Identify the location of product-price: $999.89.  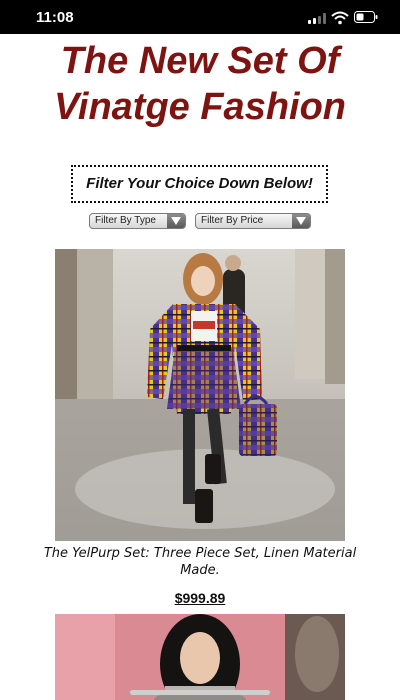
(200, 598).